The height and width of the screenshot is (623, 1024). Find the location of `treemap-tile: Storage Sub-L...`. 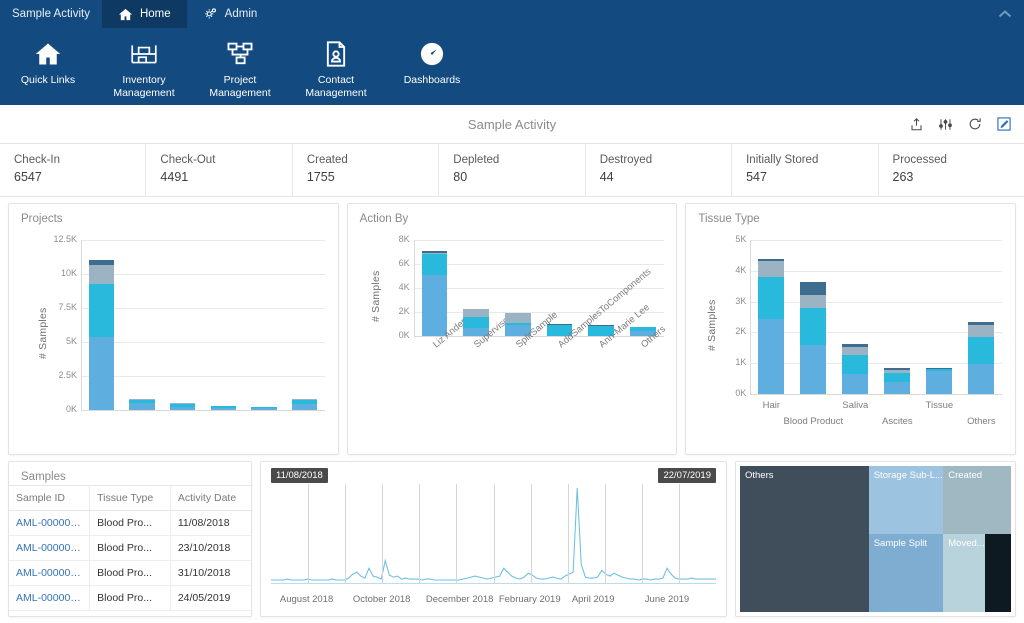

treemap-tile: Storage Sub-L... is located at coordinates (906, 500).